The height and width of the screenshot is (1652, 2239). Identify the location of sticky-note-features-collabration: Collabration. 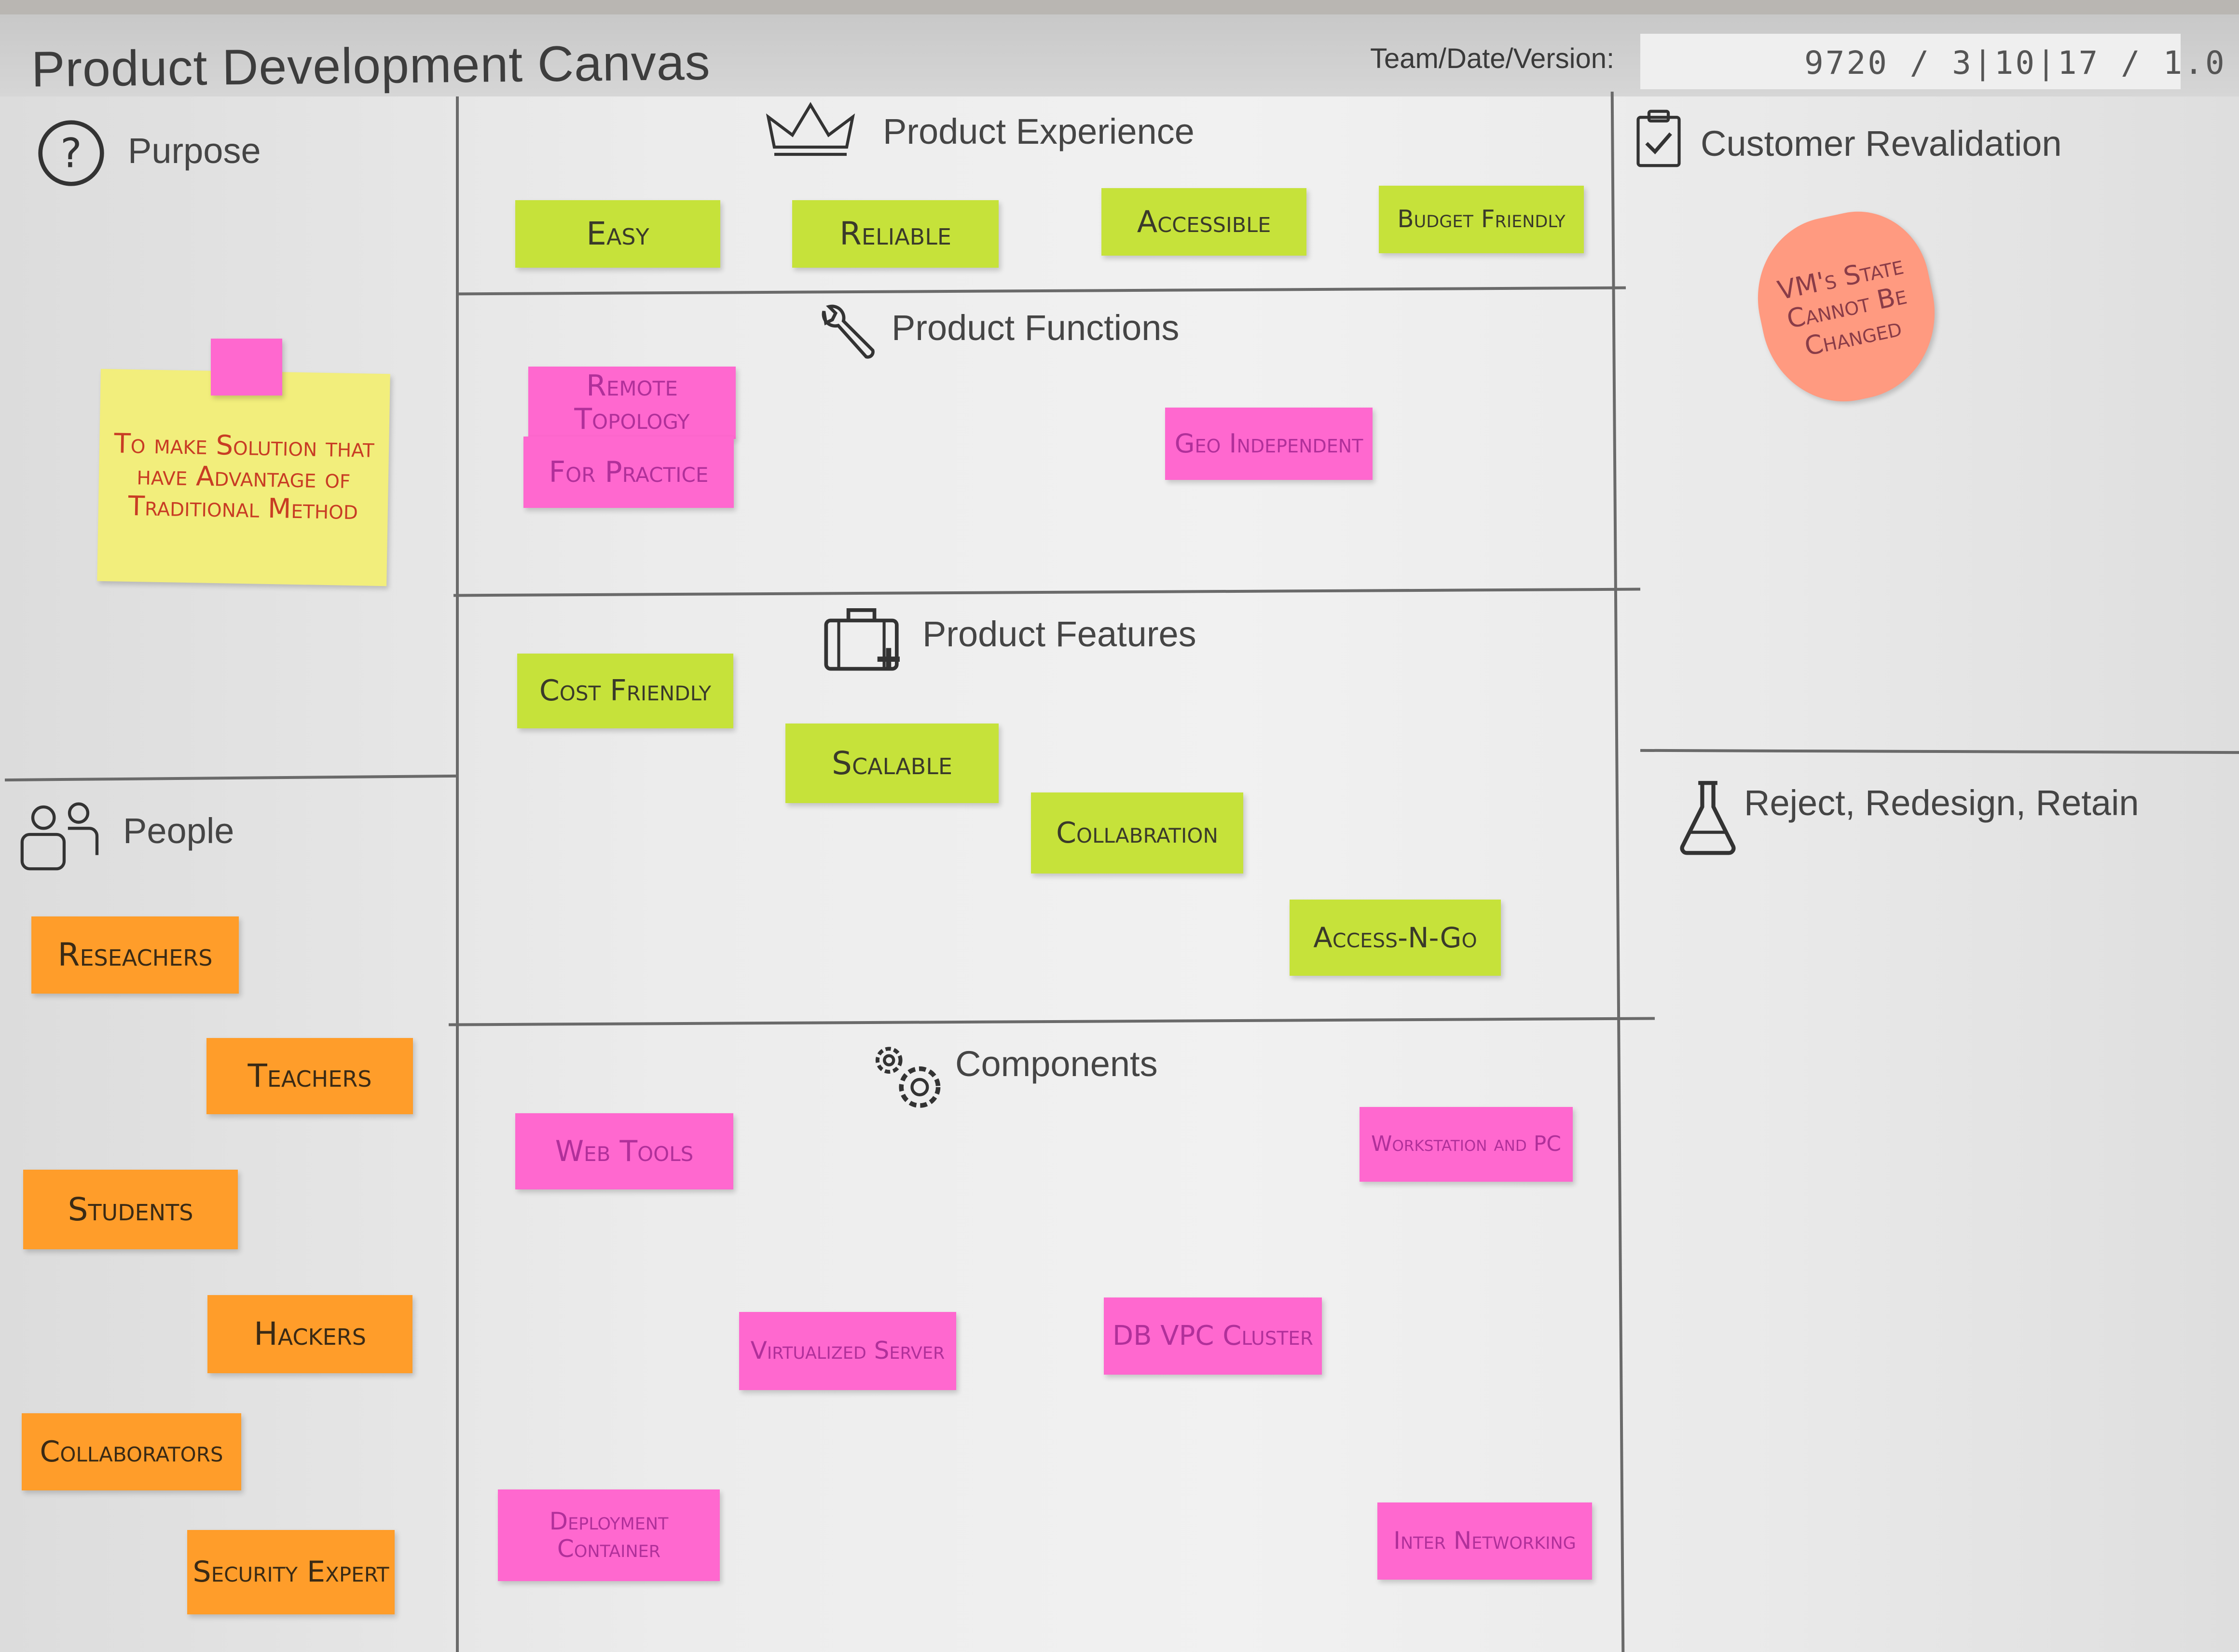
(1137, 833).